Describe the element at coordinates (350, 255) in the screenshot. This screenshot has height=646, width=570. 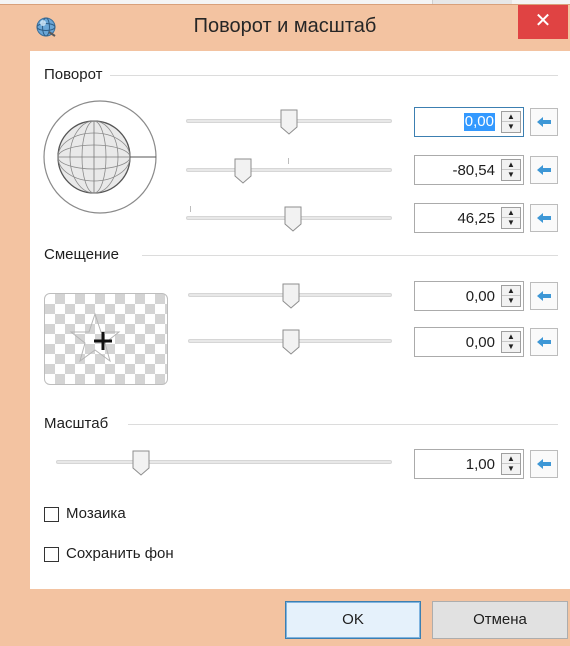
I see `offset-divider` at that location.